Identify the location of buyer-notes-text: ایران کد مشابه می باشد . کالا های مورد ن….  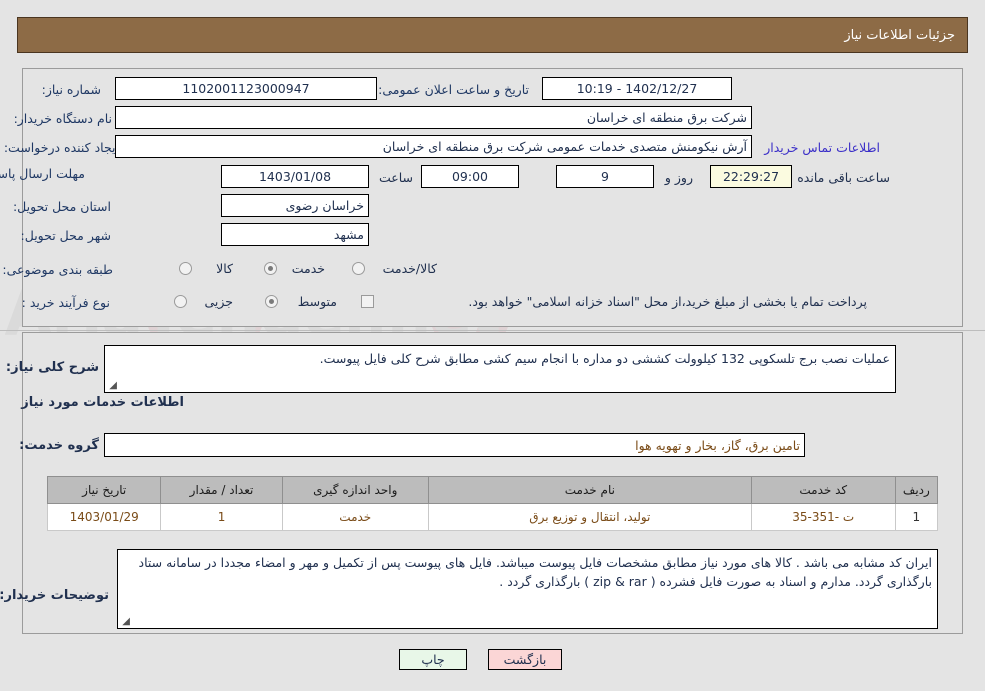
(535, 572).